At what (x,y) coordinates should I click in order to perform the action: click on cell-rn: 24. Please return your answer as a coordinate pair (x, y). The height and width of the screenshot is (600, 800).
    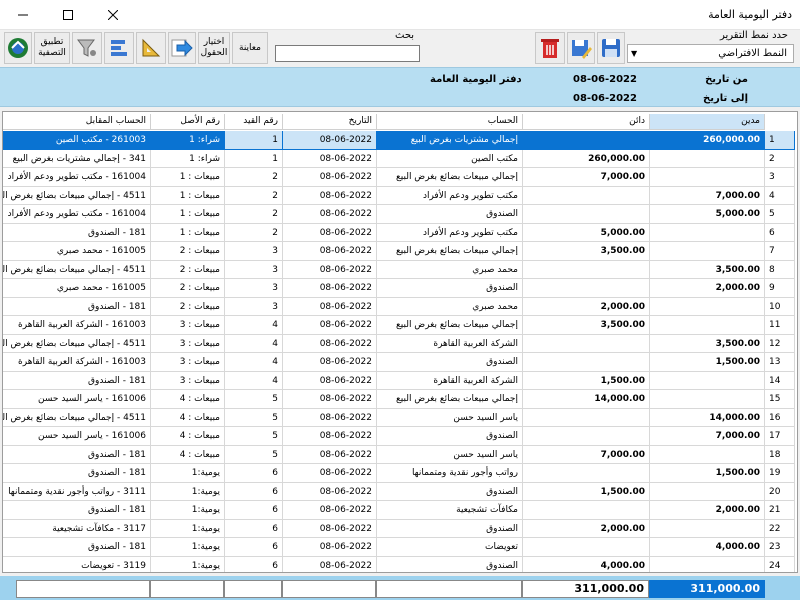
    Looking at the image, I should click on (780, 564).